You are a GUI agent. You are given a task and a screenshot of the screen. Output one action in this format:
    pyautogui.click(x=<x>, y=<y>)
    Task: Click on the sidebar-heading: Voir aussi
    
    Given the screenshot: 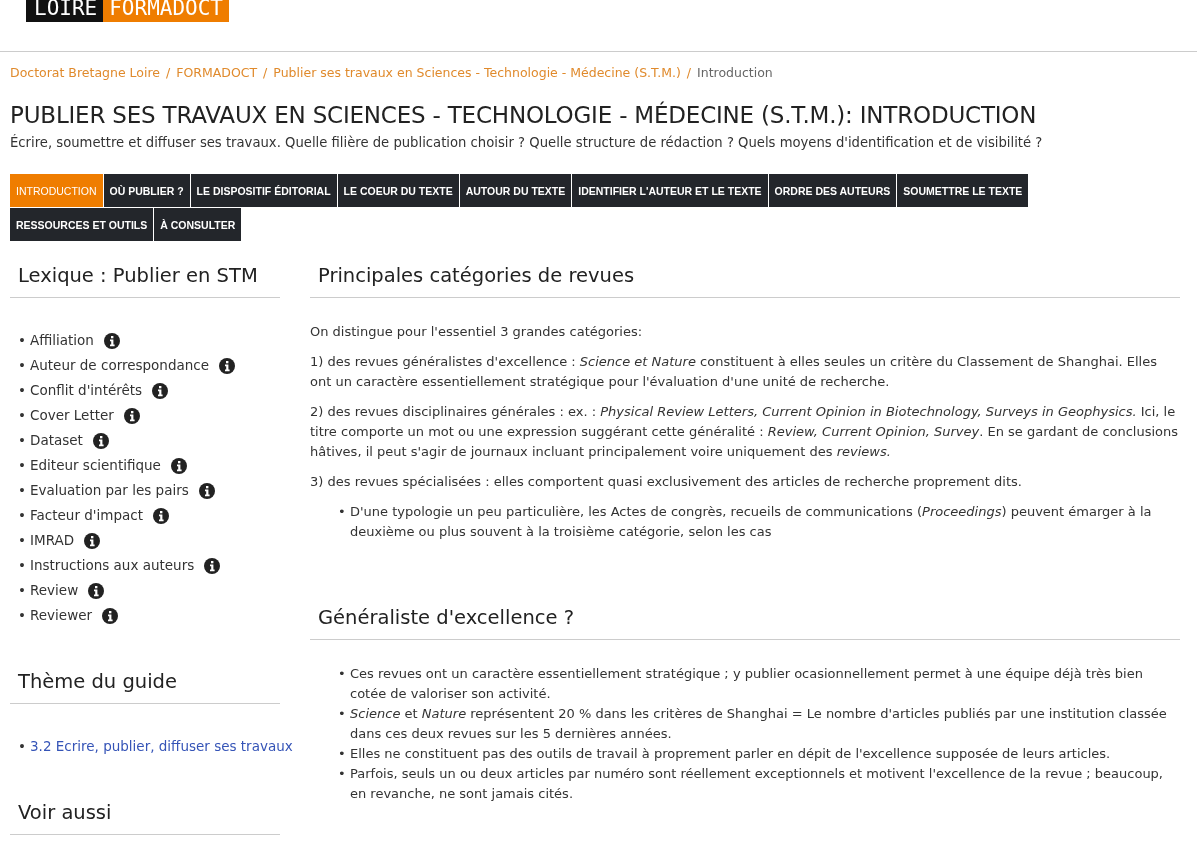 What is the action you would take?
    pyautogui.click(x=145, y=816)
    